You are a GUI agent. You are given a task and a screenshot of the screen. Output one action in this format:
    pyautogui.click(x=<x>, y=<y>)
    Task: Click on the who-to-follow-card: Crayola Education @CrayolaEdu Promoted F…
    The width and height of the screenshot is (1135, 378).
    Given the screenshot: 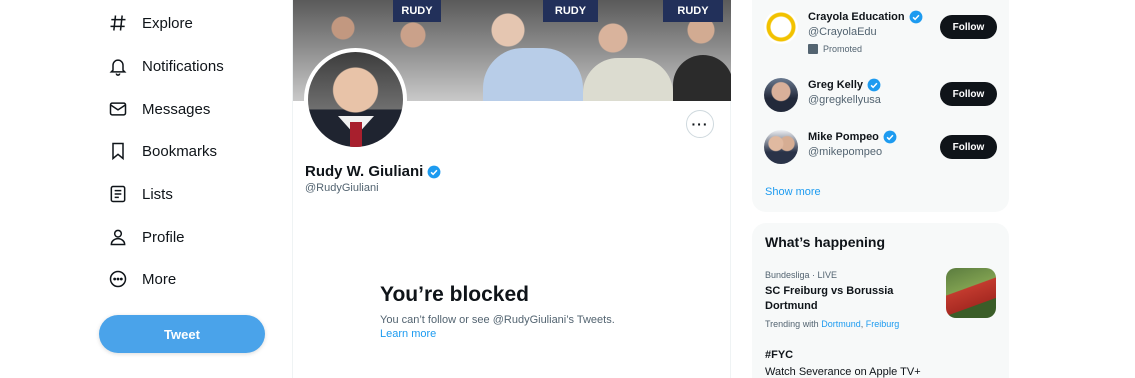 What is the action you would take?
    pyautogui.click(x=880, y=106)
    